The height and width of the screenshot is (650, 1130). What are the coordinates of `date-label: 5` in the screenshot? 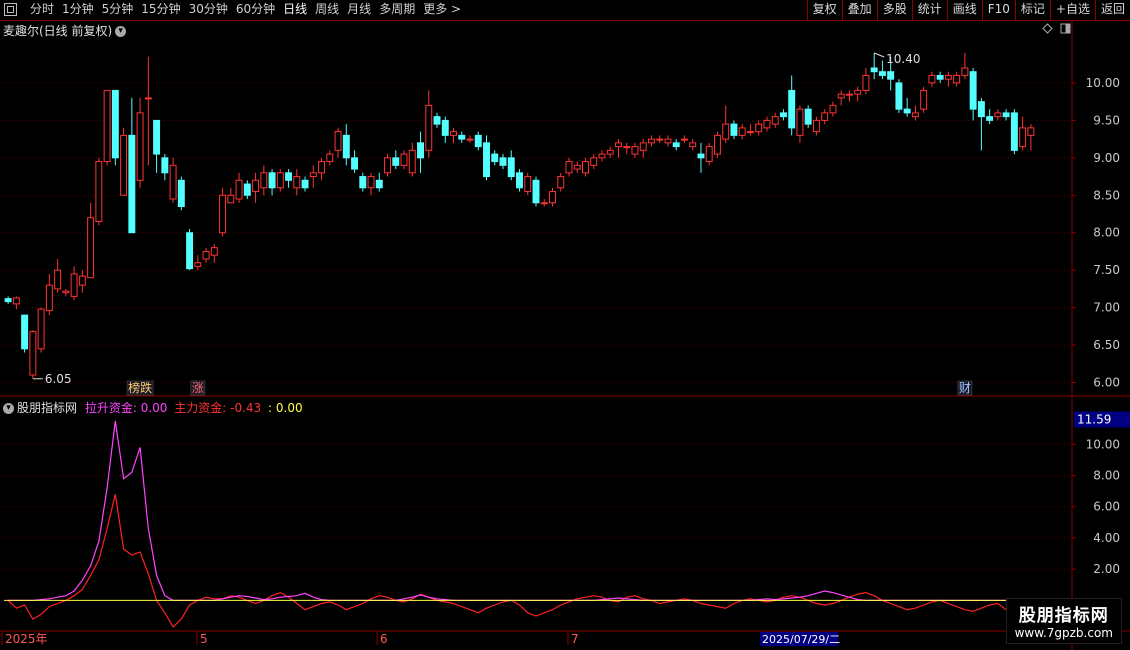 It's located at (204, 639).